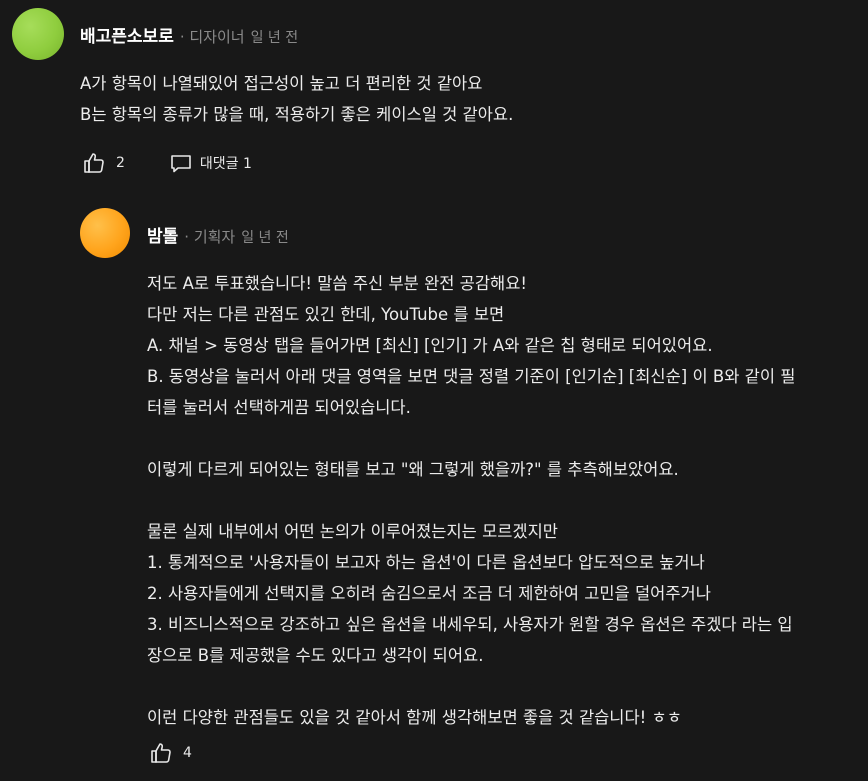 This screenshot has height=781, width=868. I want to click on reply-header: 밤톨 · 기획자 일 년 전, so click(218, 234).